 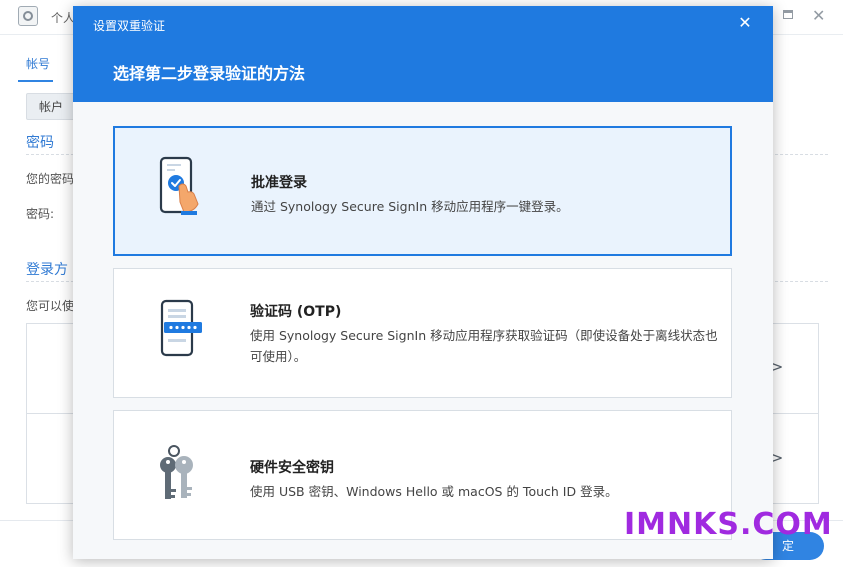 What do you see at coordinates (292, 468) in the screenshot?
I see `option-title: 硬件安全密钥` at bounding box center [292, 468].